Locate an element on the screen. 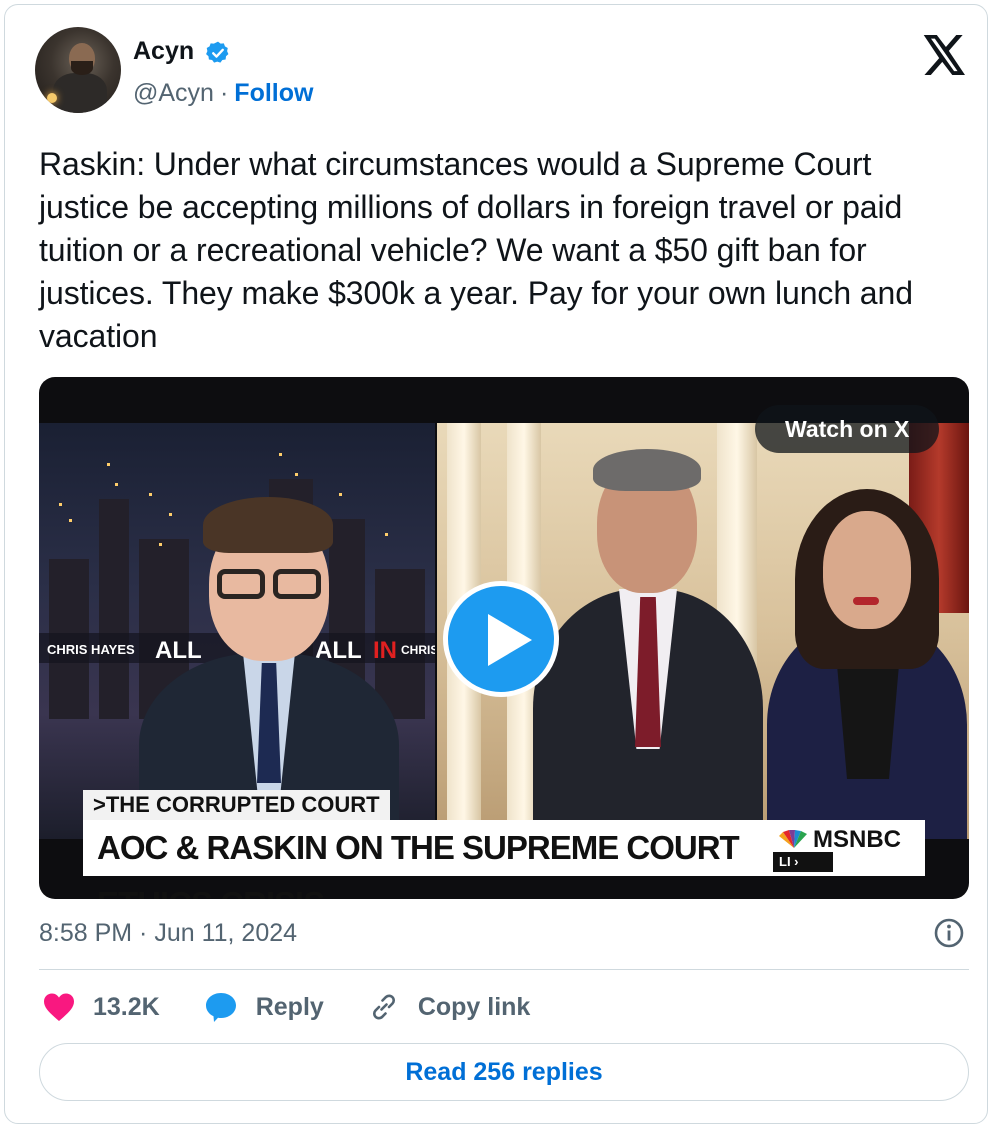 This screenshot has width=992, height=1128. read-replies-button: Read 256 replies is located at coordinates (504, 1072).